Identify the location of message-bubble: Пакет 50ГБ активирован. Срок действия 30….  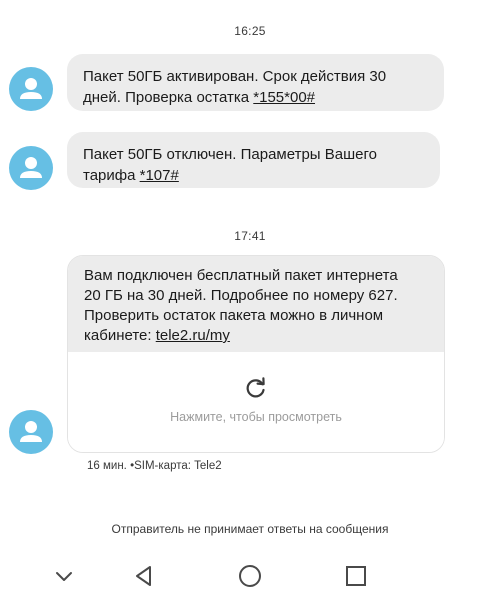
(255, 82).